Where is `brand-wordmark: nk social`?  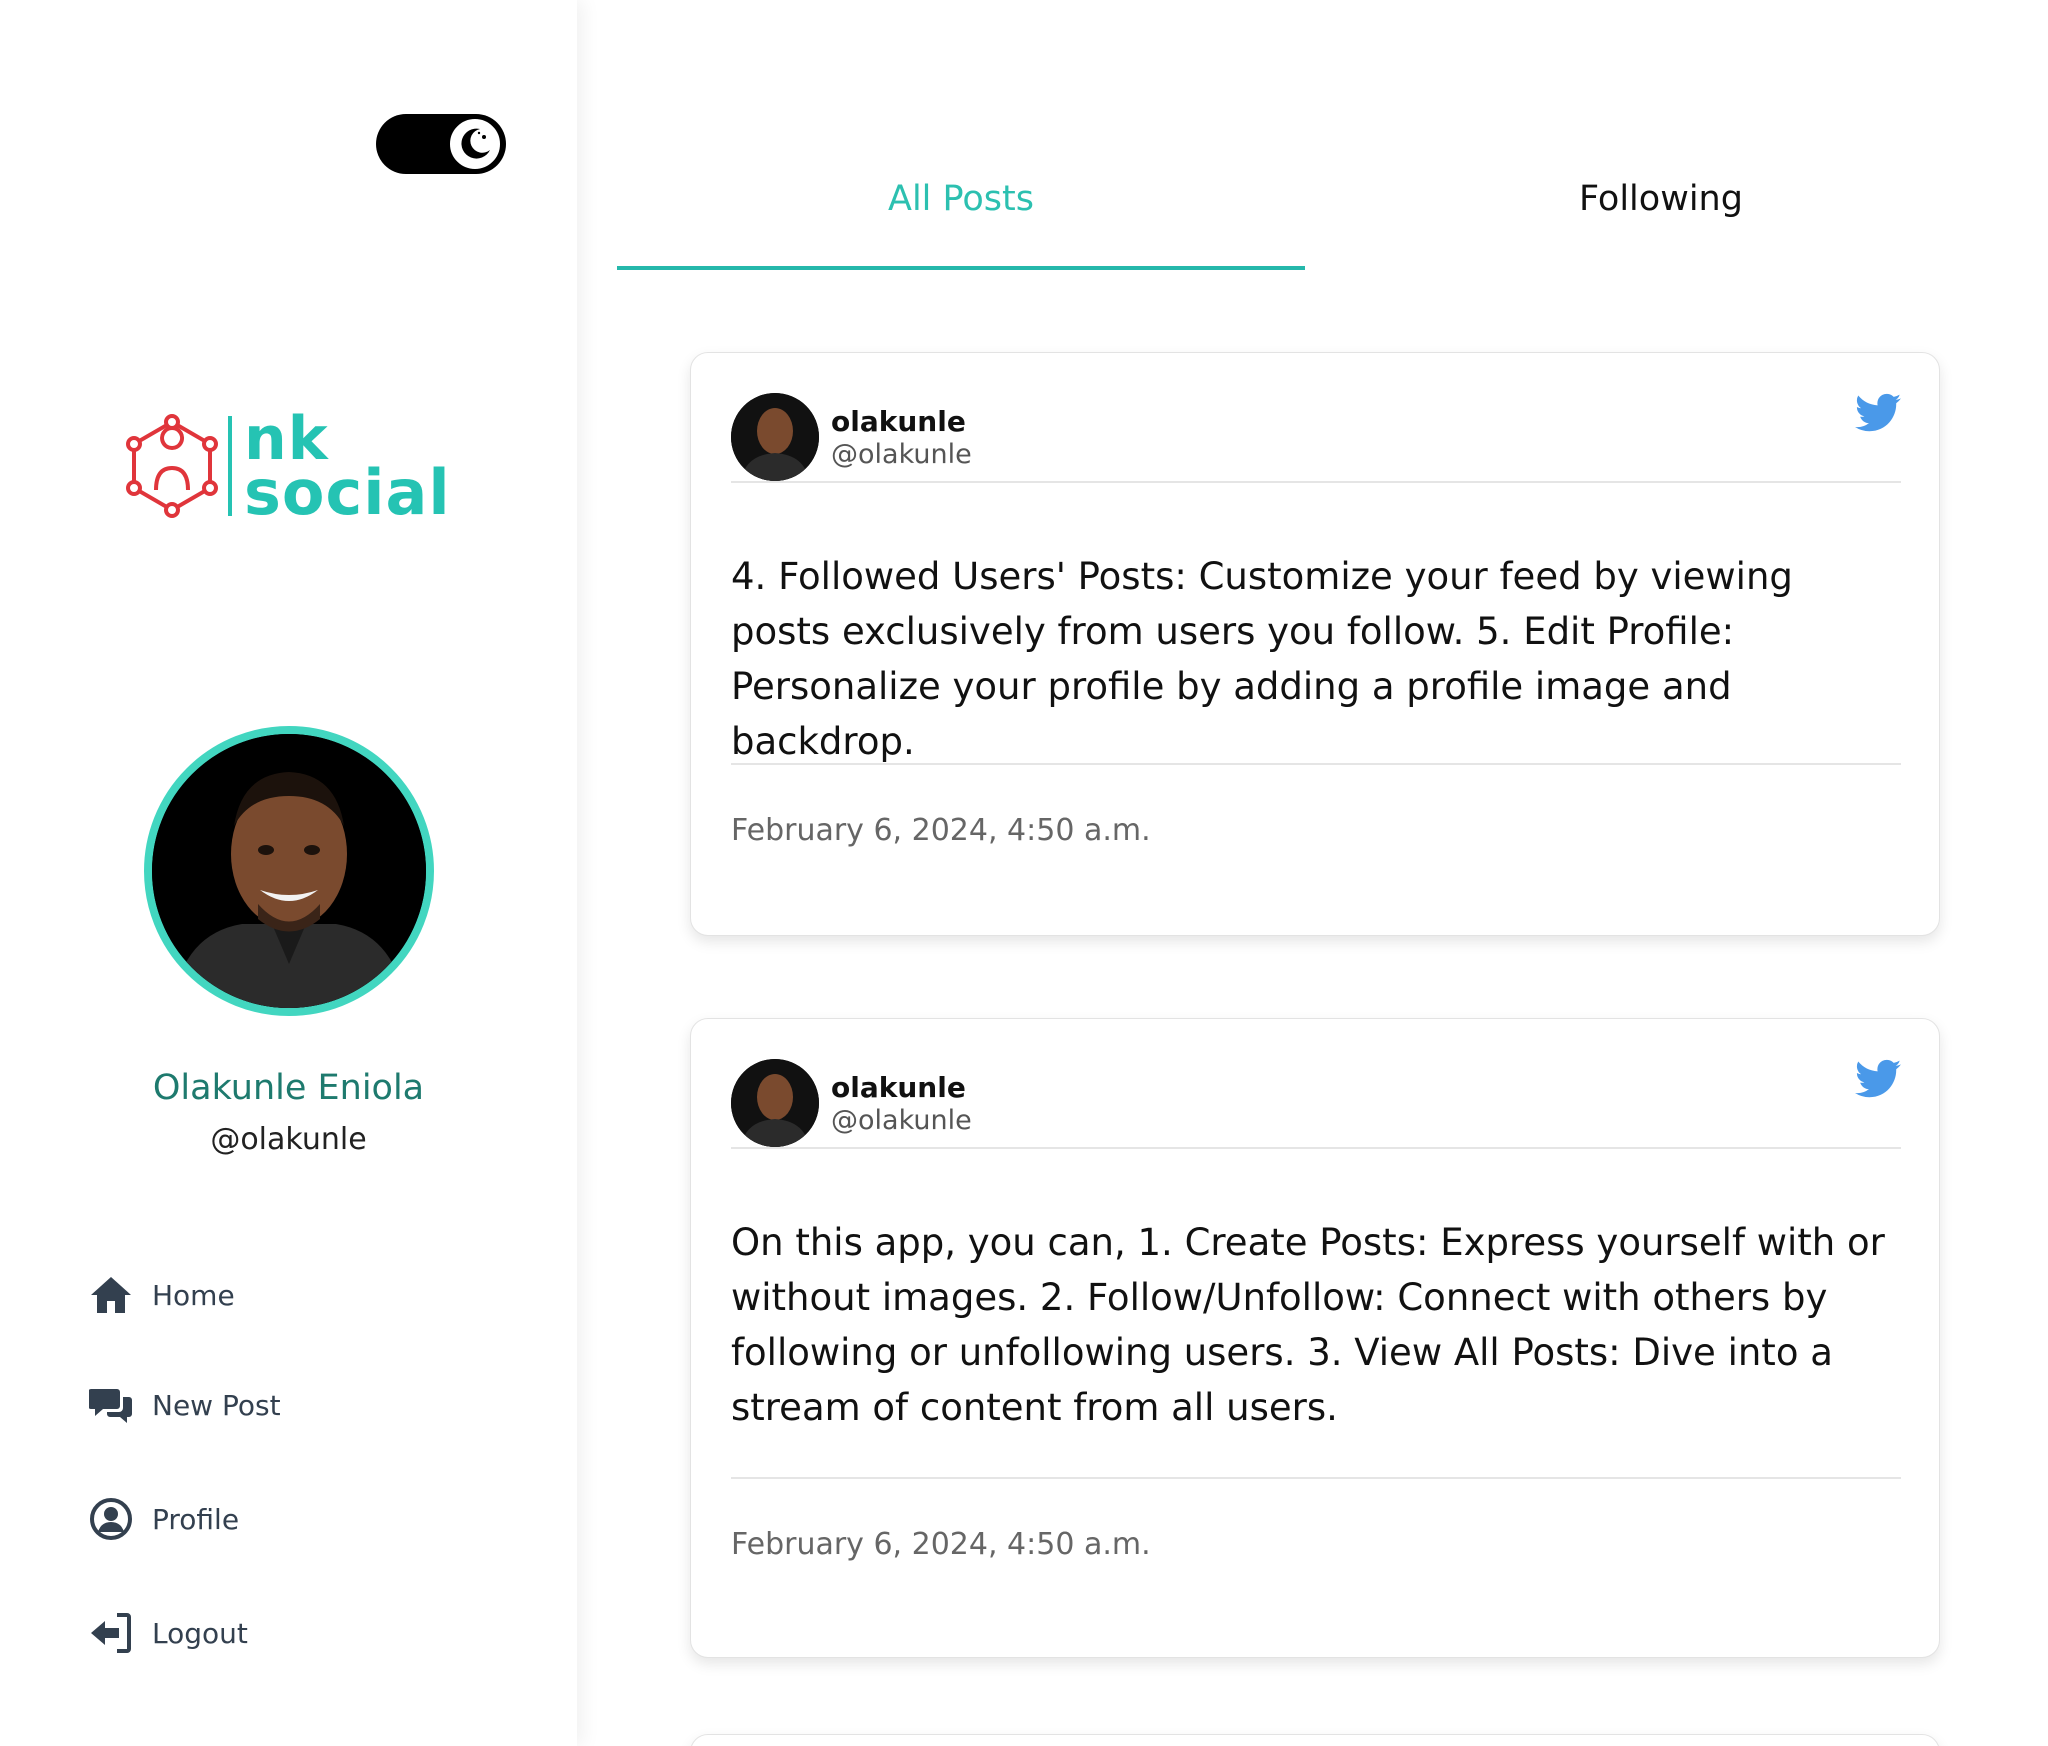 brand-wordmark: nk social is located at coordinates (347, 469).